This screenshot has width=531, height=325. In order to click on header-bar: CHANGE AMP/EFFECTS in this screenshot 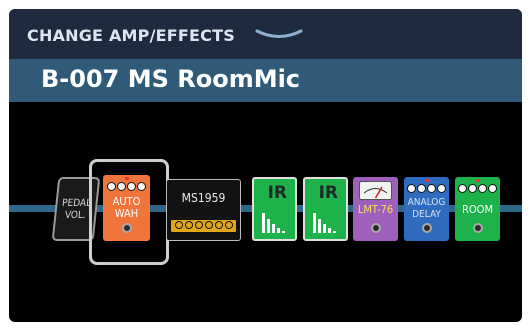, I will do `click(265, 34)`.